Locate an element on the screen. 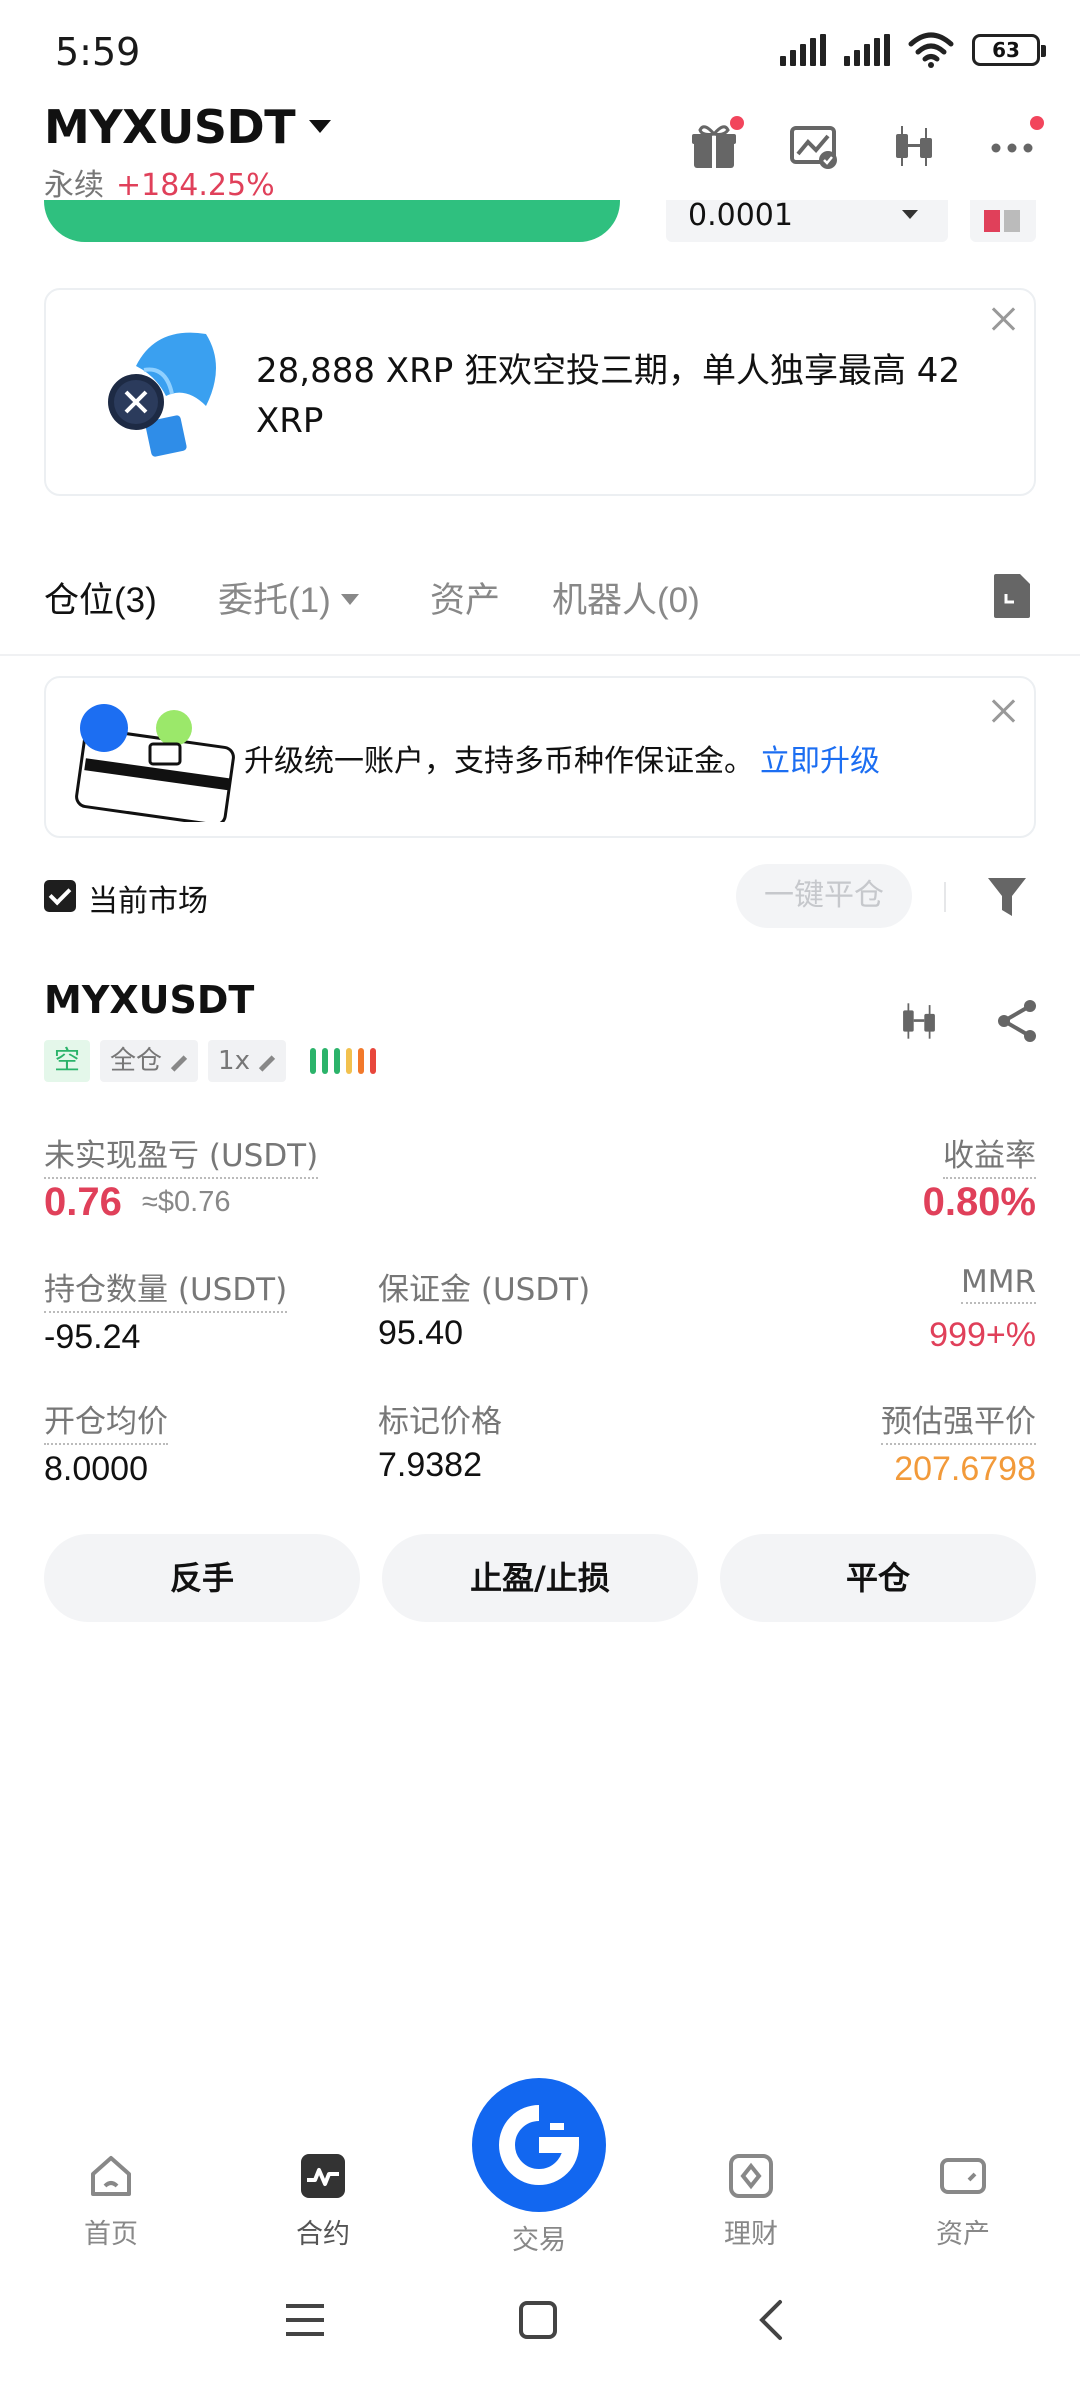  tab-orders: 委托(1) is located at coordinates (288, 597).